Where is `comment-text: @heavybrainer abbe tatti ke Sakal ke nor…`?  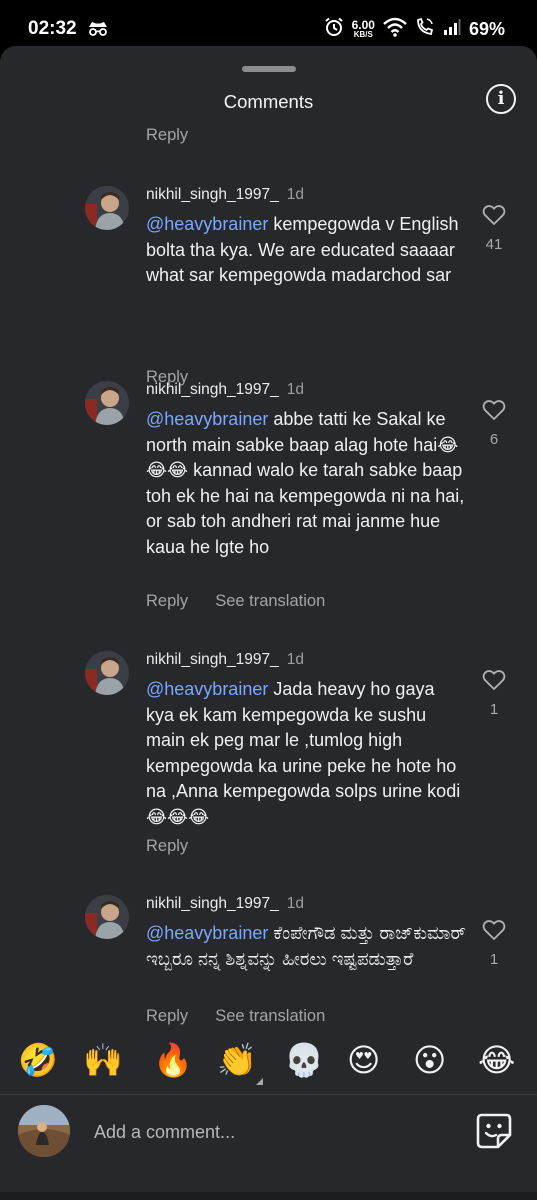
comment-text: @heavybrainer abbe tatti ke Sakal ke nor… is located at coordinates (306, 483).